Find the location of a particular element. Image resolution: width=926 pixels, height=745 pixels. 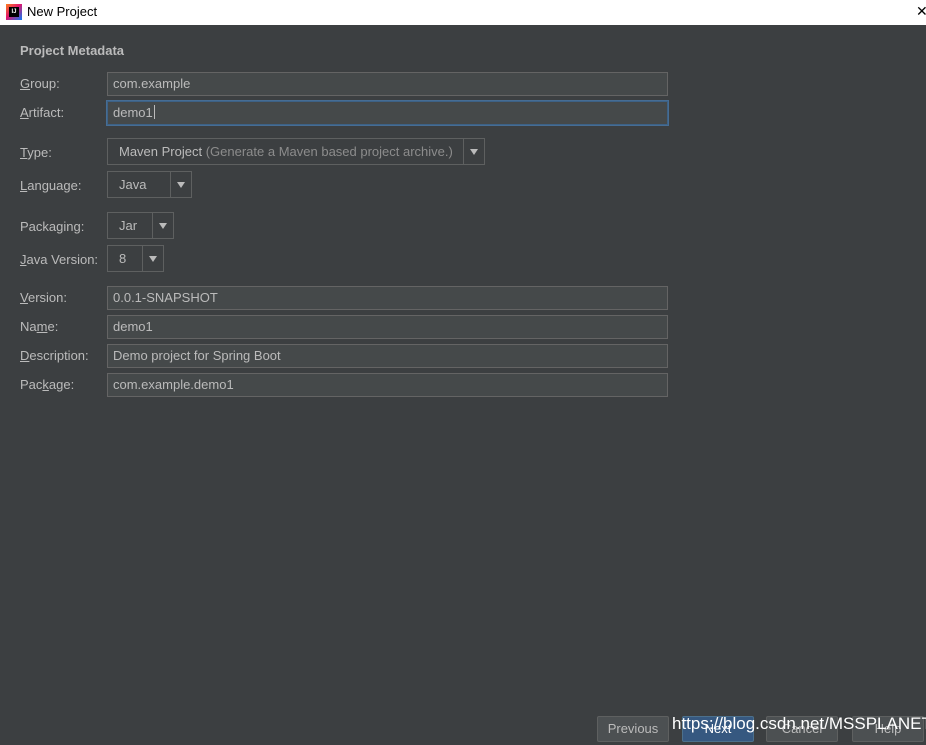

language-select: Java is located at coordinates (149, 184).